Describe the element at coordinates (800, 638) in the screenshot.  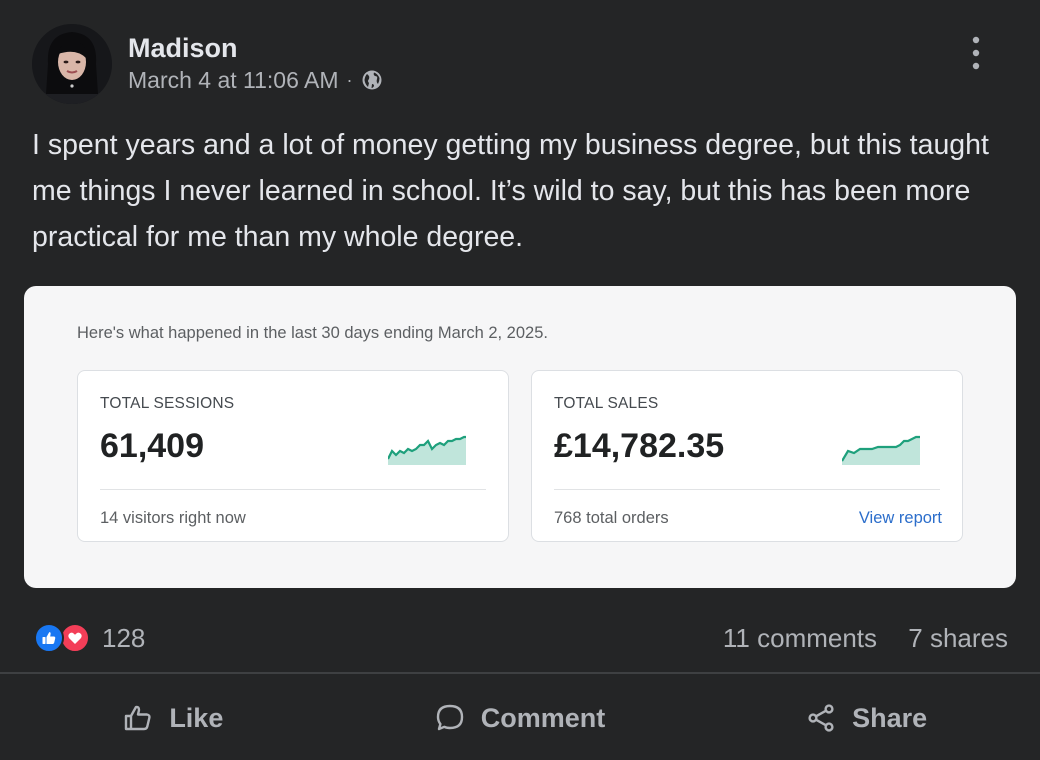
I see `comments-count: 11 comments` at that location.